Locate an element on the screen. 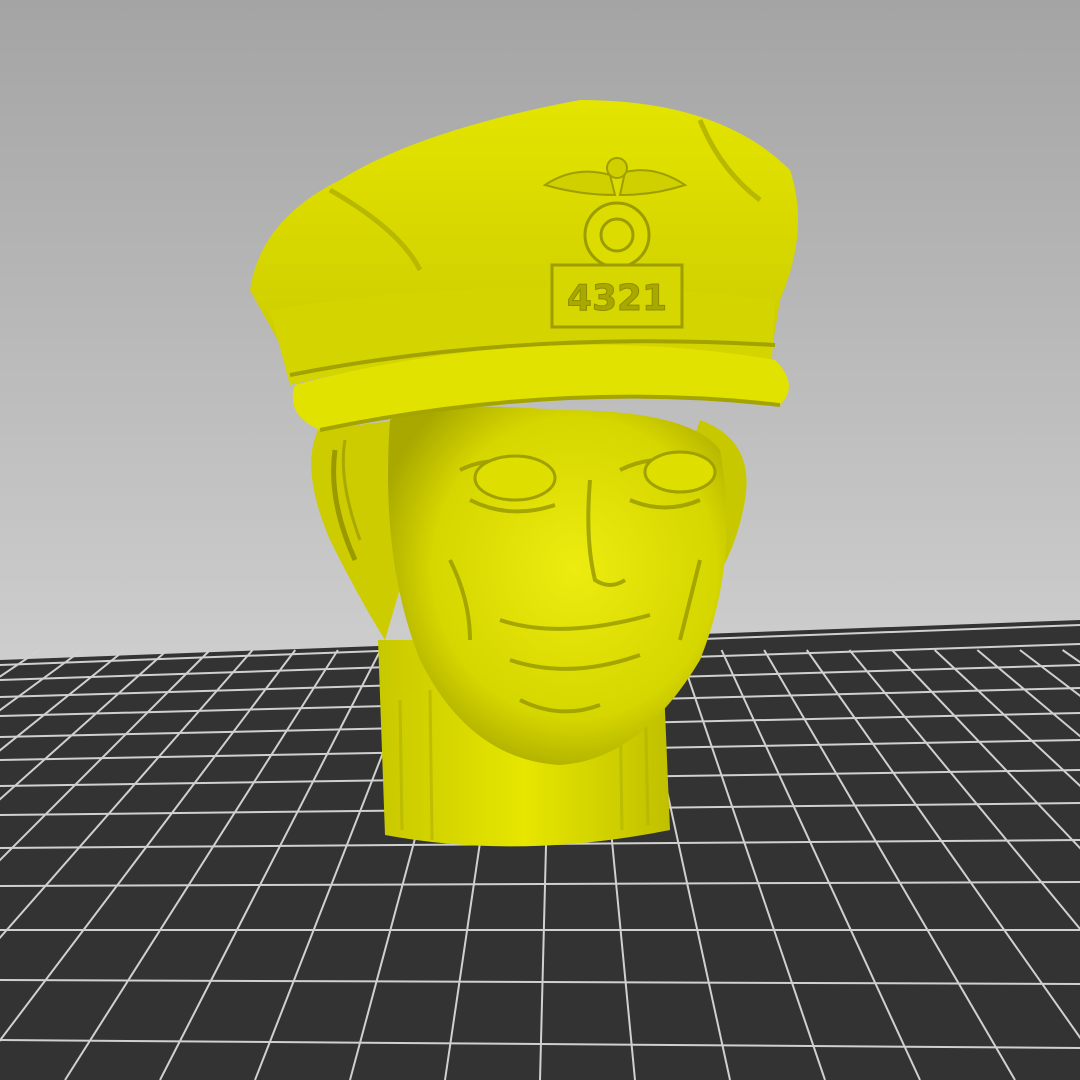 This screenshot has width=1080, height=1080. model-left-eye is located at coordinates (515, 478).